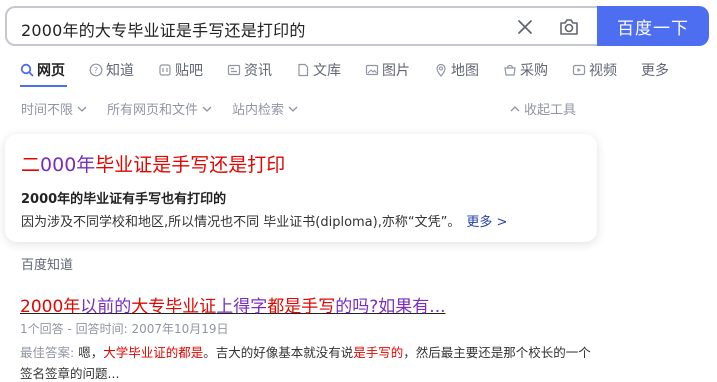 This screenshot has width=717, height=382. Describe the element at coordinates (27, 70) in the screenshot. I see `search-icon` at that location.